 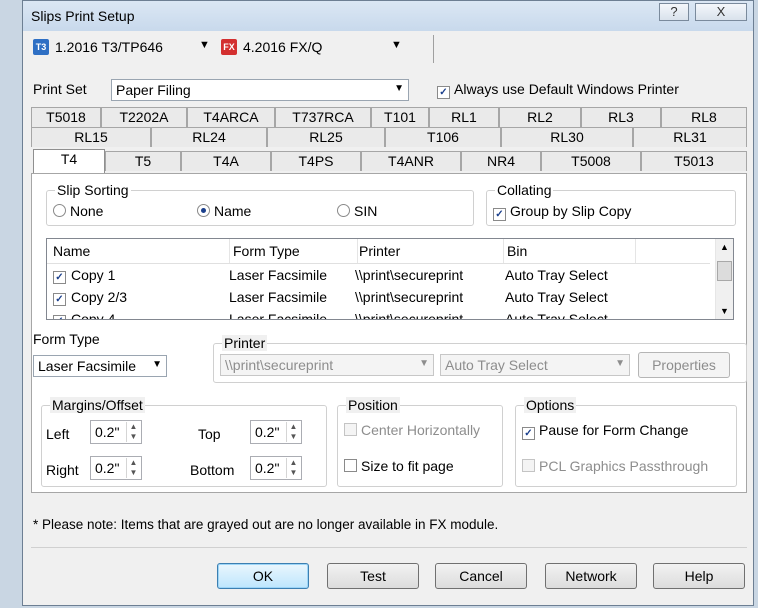 What do you see at coordinates (204, 45) in the screenshot?
I see `module-t3-dropdown-icon: ▼` at bounding box center [204, 45].